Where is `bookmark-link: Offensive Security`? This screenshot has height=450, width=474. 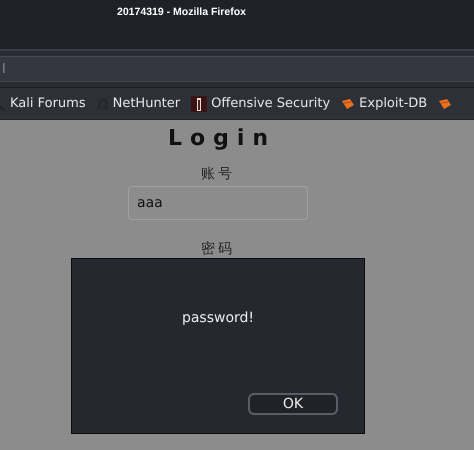 bookmark-link: Offensive Security is located at coordinates (270, 103).